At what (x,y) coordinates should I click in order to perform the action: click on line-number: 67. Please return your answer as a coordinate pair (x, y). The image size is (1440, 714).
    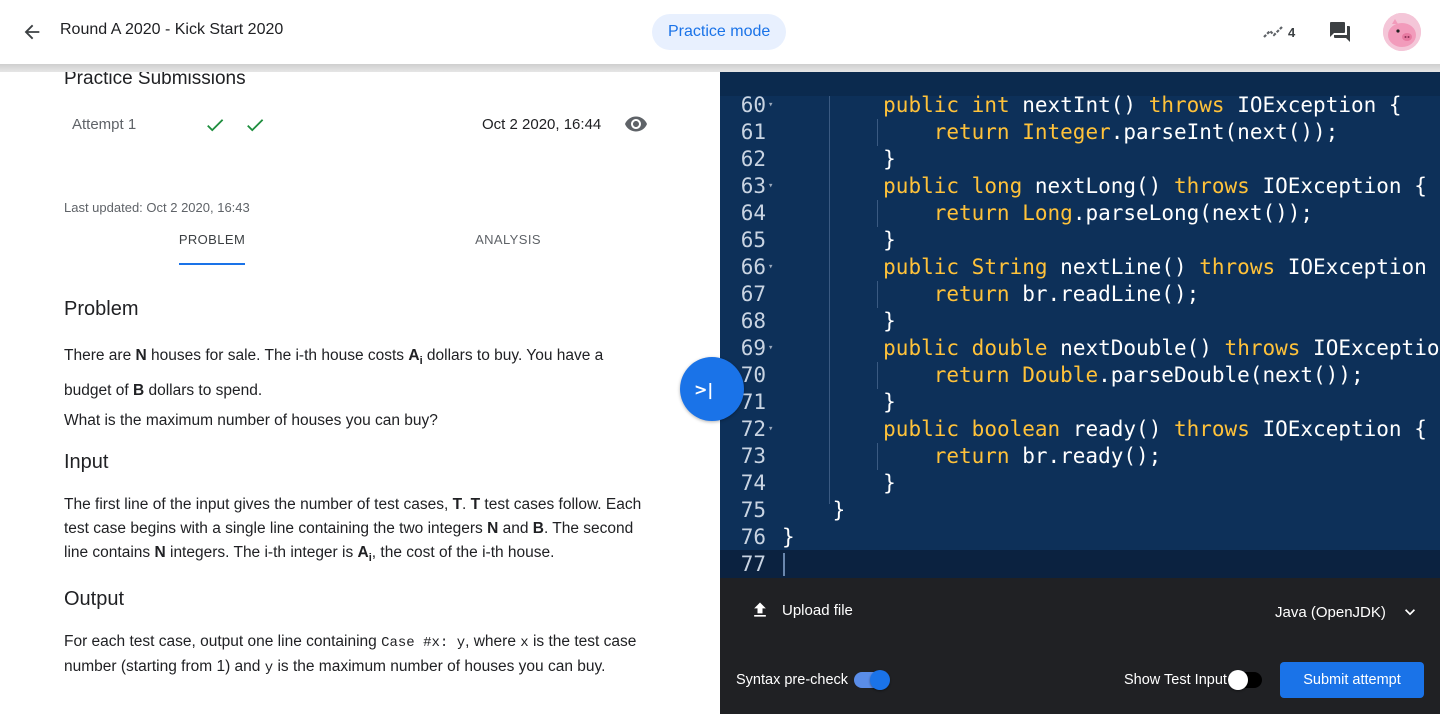
    Looking at the image, I should click on (753, 294).